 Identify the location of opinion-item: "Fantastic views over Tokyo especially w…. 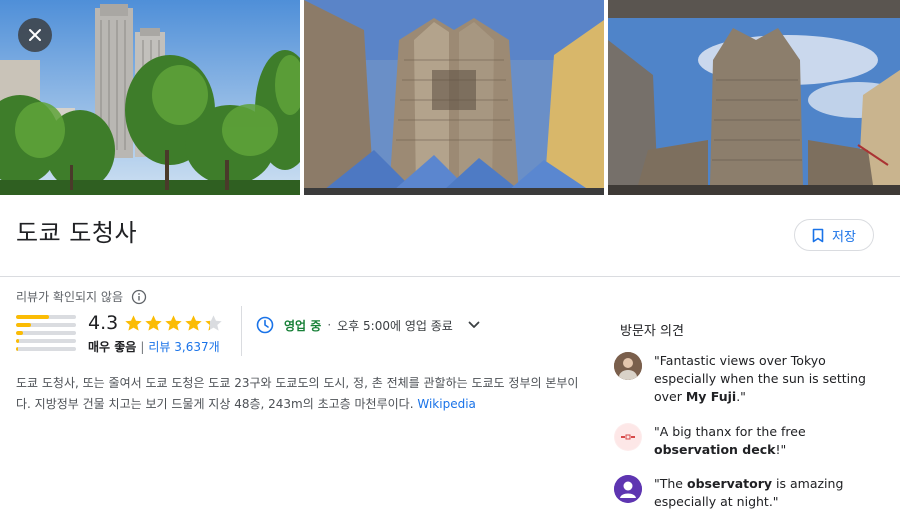
(749, 379).